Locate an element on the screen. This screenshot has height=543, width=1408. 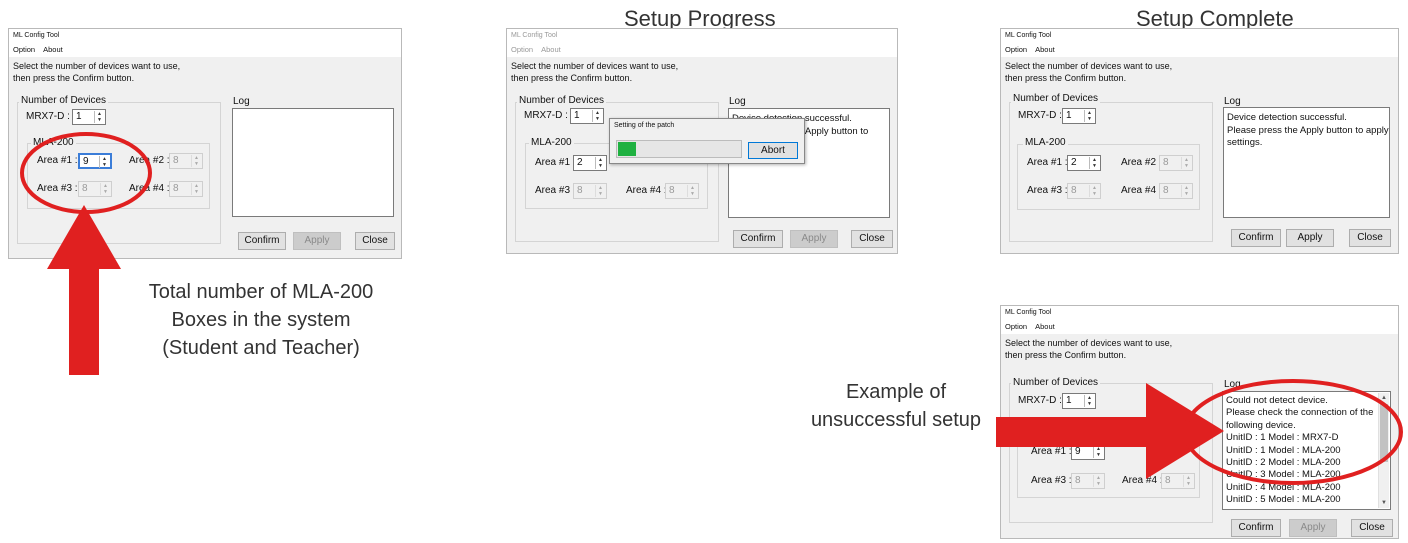
scroll-down-icon: ▼ is located at coordinates (1384, 503).